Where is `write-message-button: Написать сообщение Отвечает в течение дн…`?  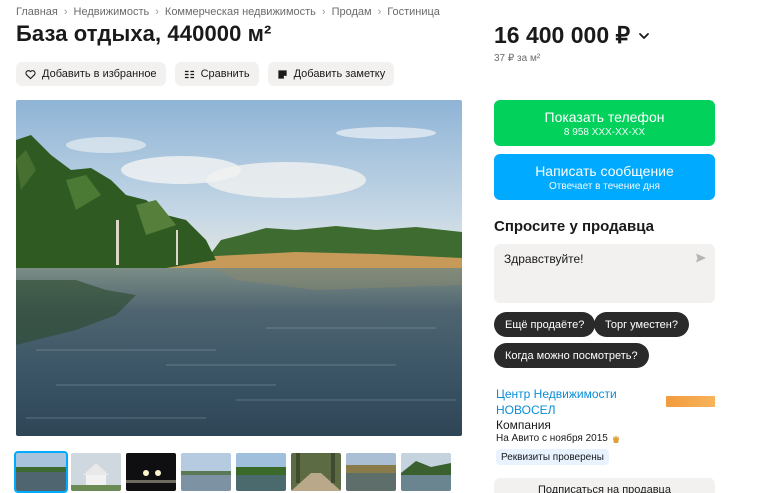
write-message-button: Написать сообщение Отвечает в течение дн… is located at coordinates (604, 177).